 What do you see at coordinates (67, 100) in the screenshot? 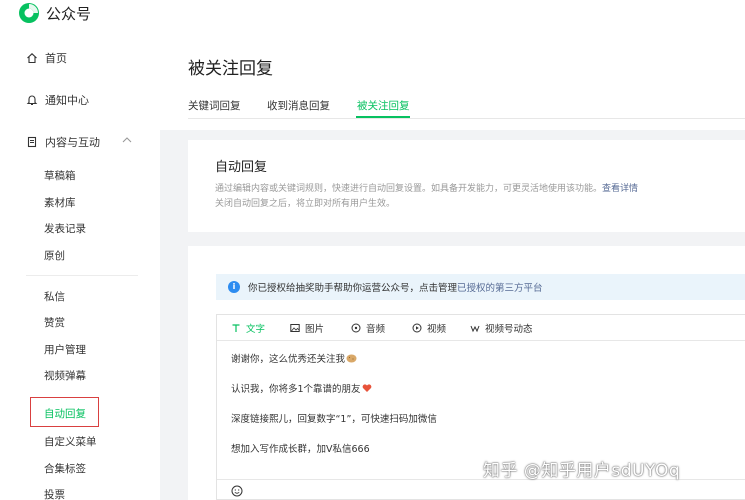
I see `nav-notifications-label: 通知中心` at bounding box center [67, 100].